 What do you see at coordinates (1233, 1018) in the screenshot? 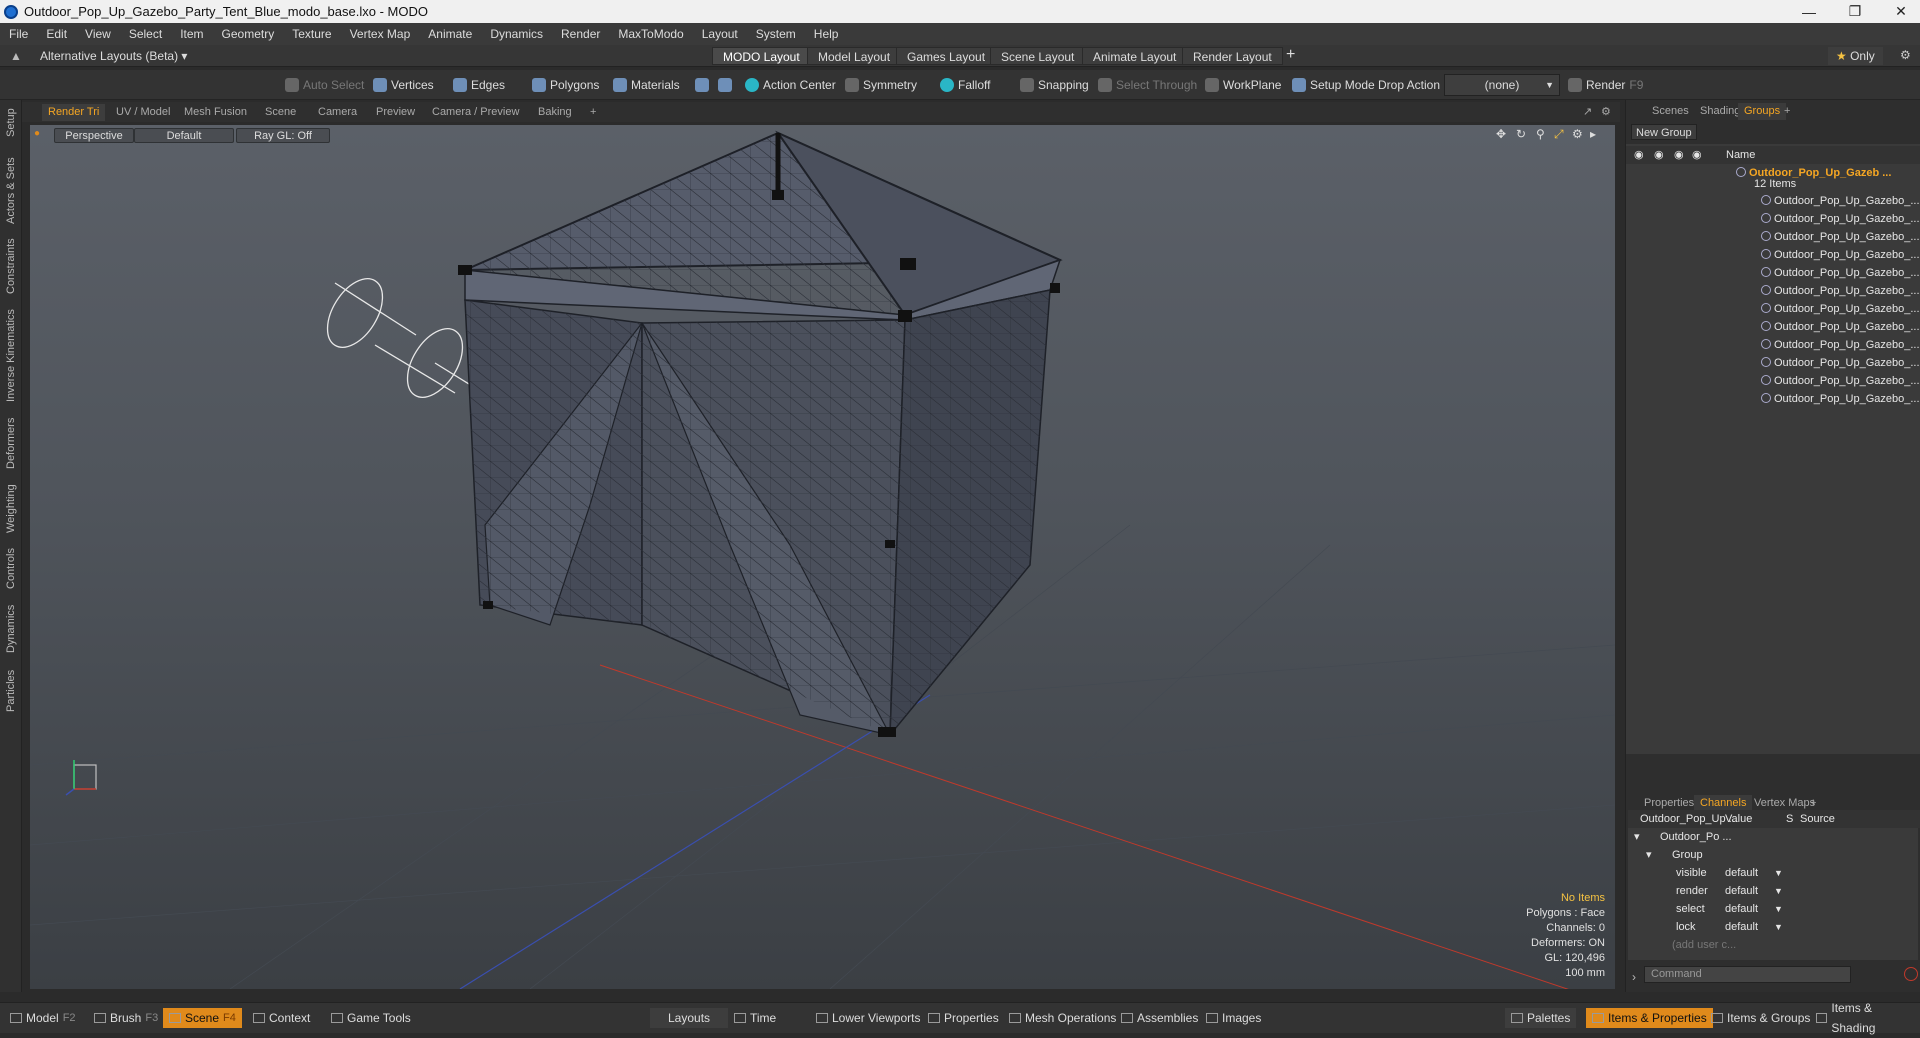
I see `images-button: Images` at bounding box center [1233, 1018].